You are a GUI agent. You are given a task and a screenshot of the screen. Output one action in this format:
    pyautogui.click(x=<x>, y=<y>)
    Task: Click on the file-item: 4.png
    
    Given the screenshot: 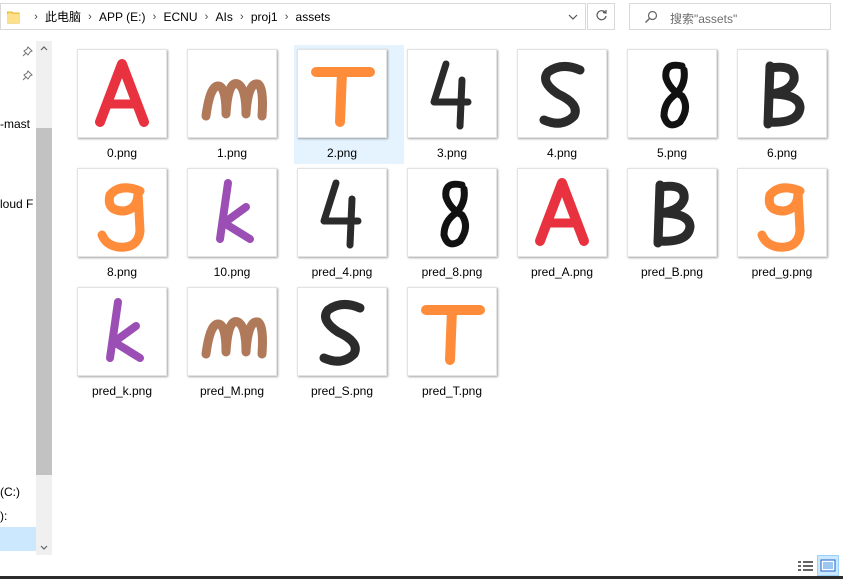 What is the action you would take?
    pyautogui.click(x=569, y=104)
    